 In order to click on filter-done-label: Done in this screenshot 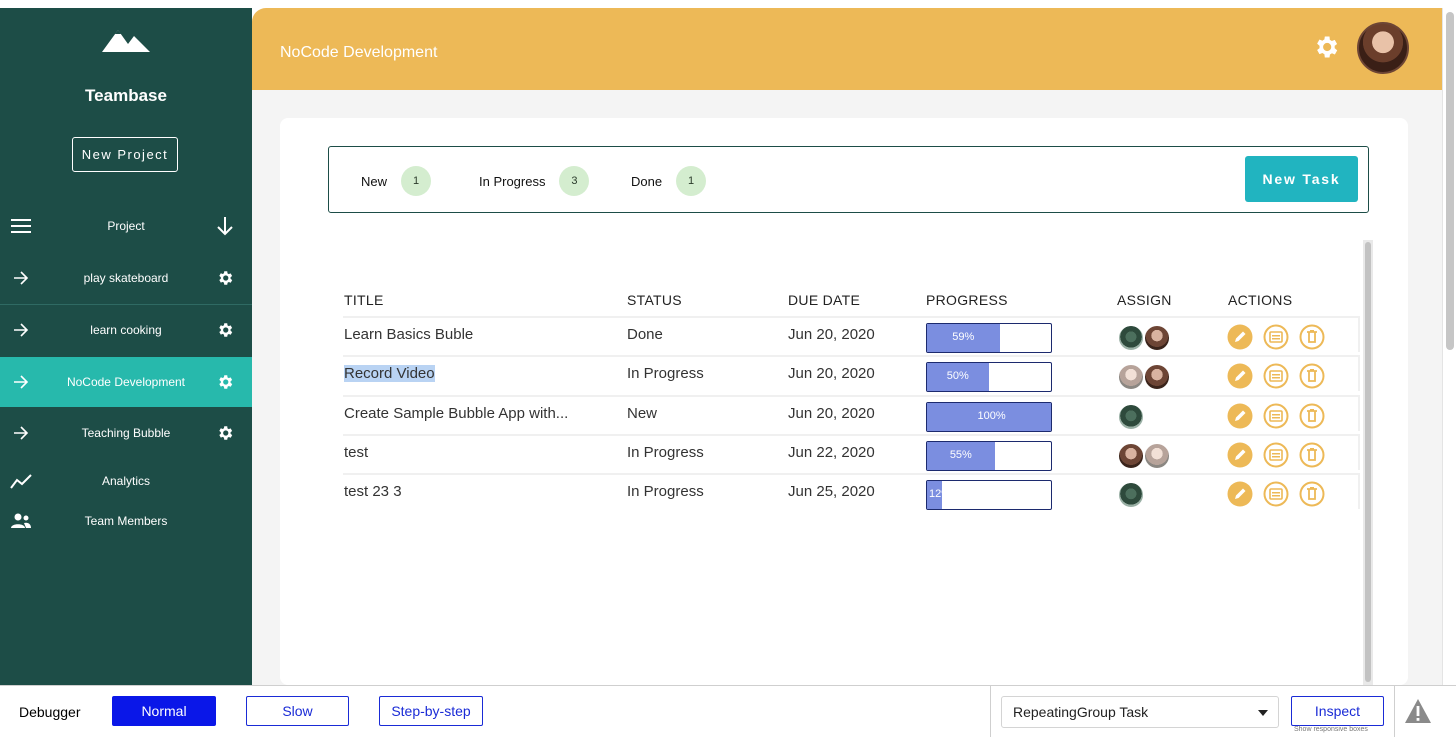, I will do `click(647, 181)`.